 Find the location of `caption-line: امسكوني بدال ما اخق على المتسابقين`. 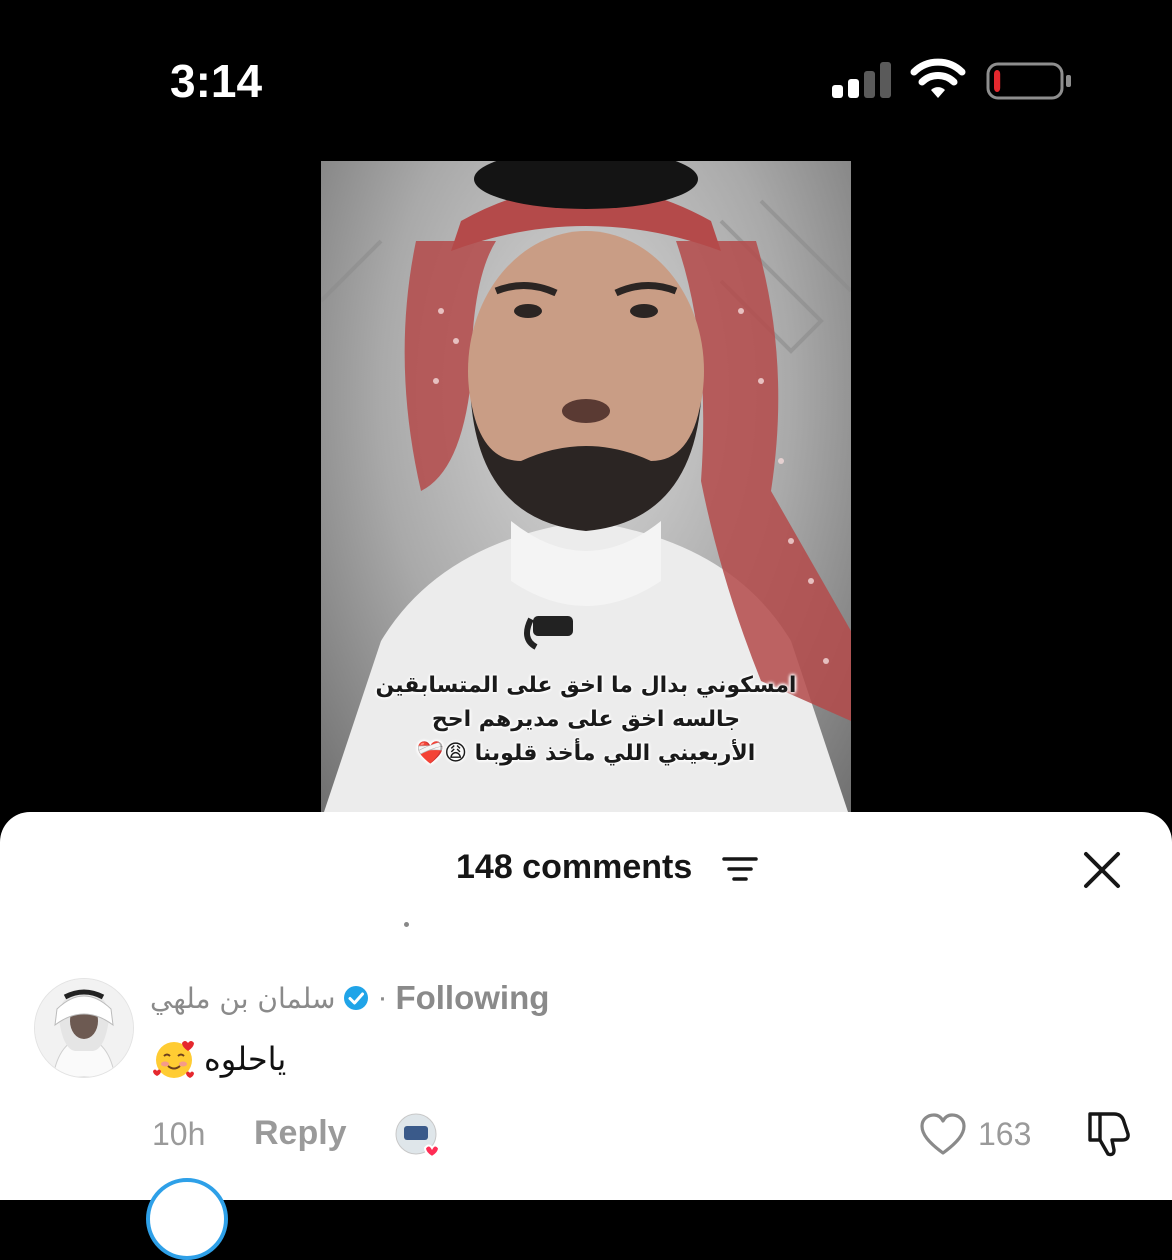

caption-line: امسكوني بدال ما اخق على المتسابقين is located at coordinates (586, 685).